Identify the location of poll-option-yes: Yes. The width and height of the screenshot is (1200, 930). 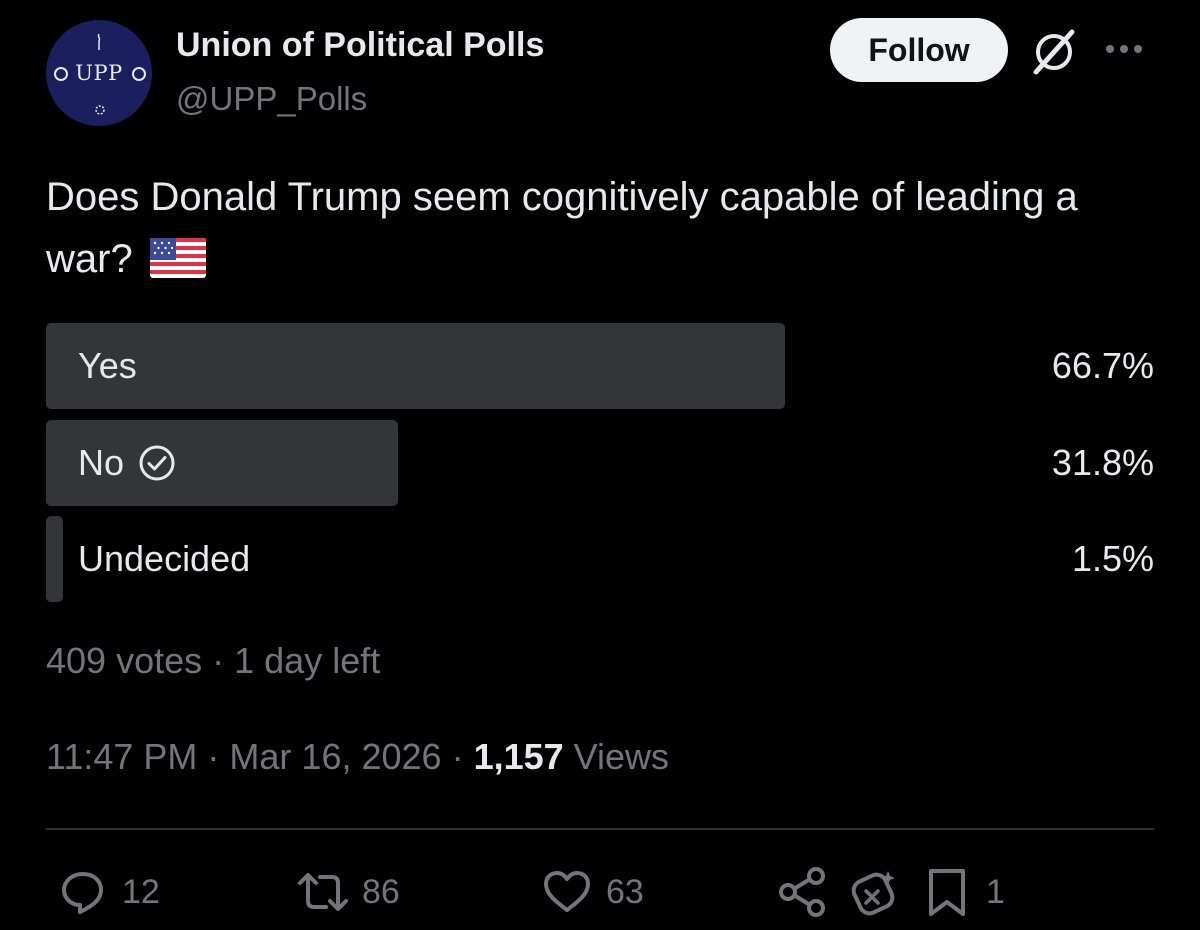
(107, 366).